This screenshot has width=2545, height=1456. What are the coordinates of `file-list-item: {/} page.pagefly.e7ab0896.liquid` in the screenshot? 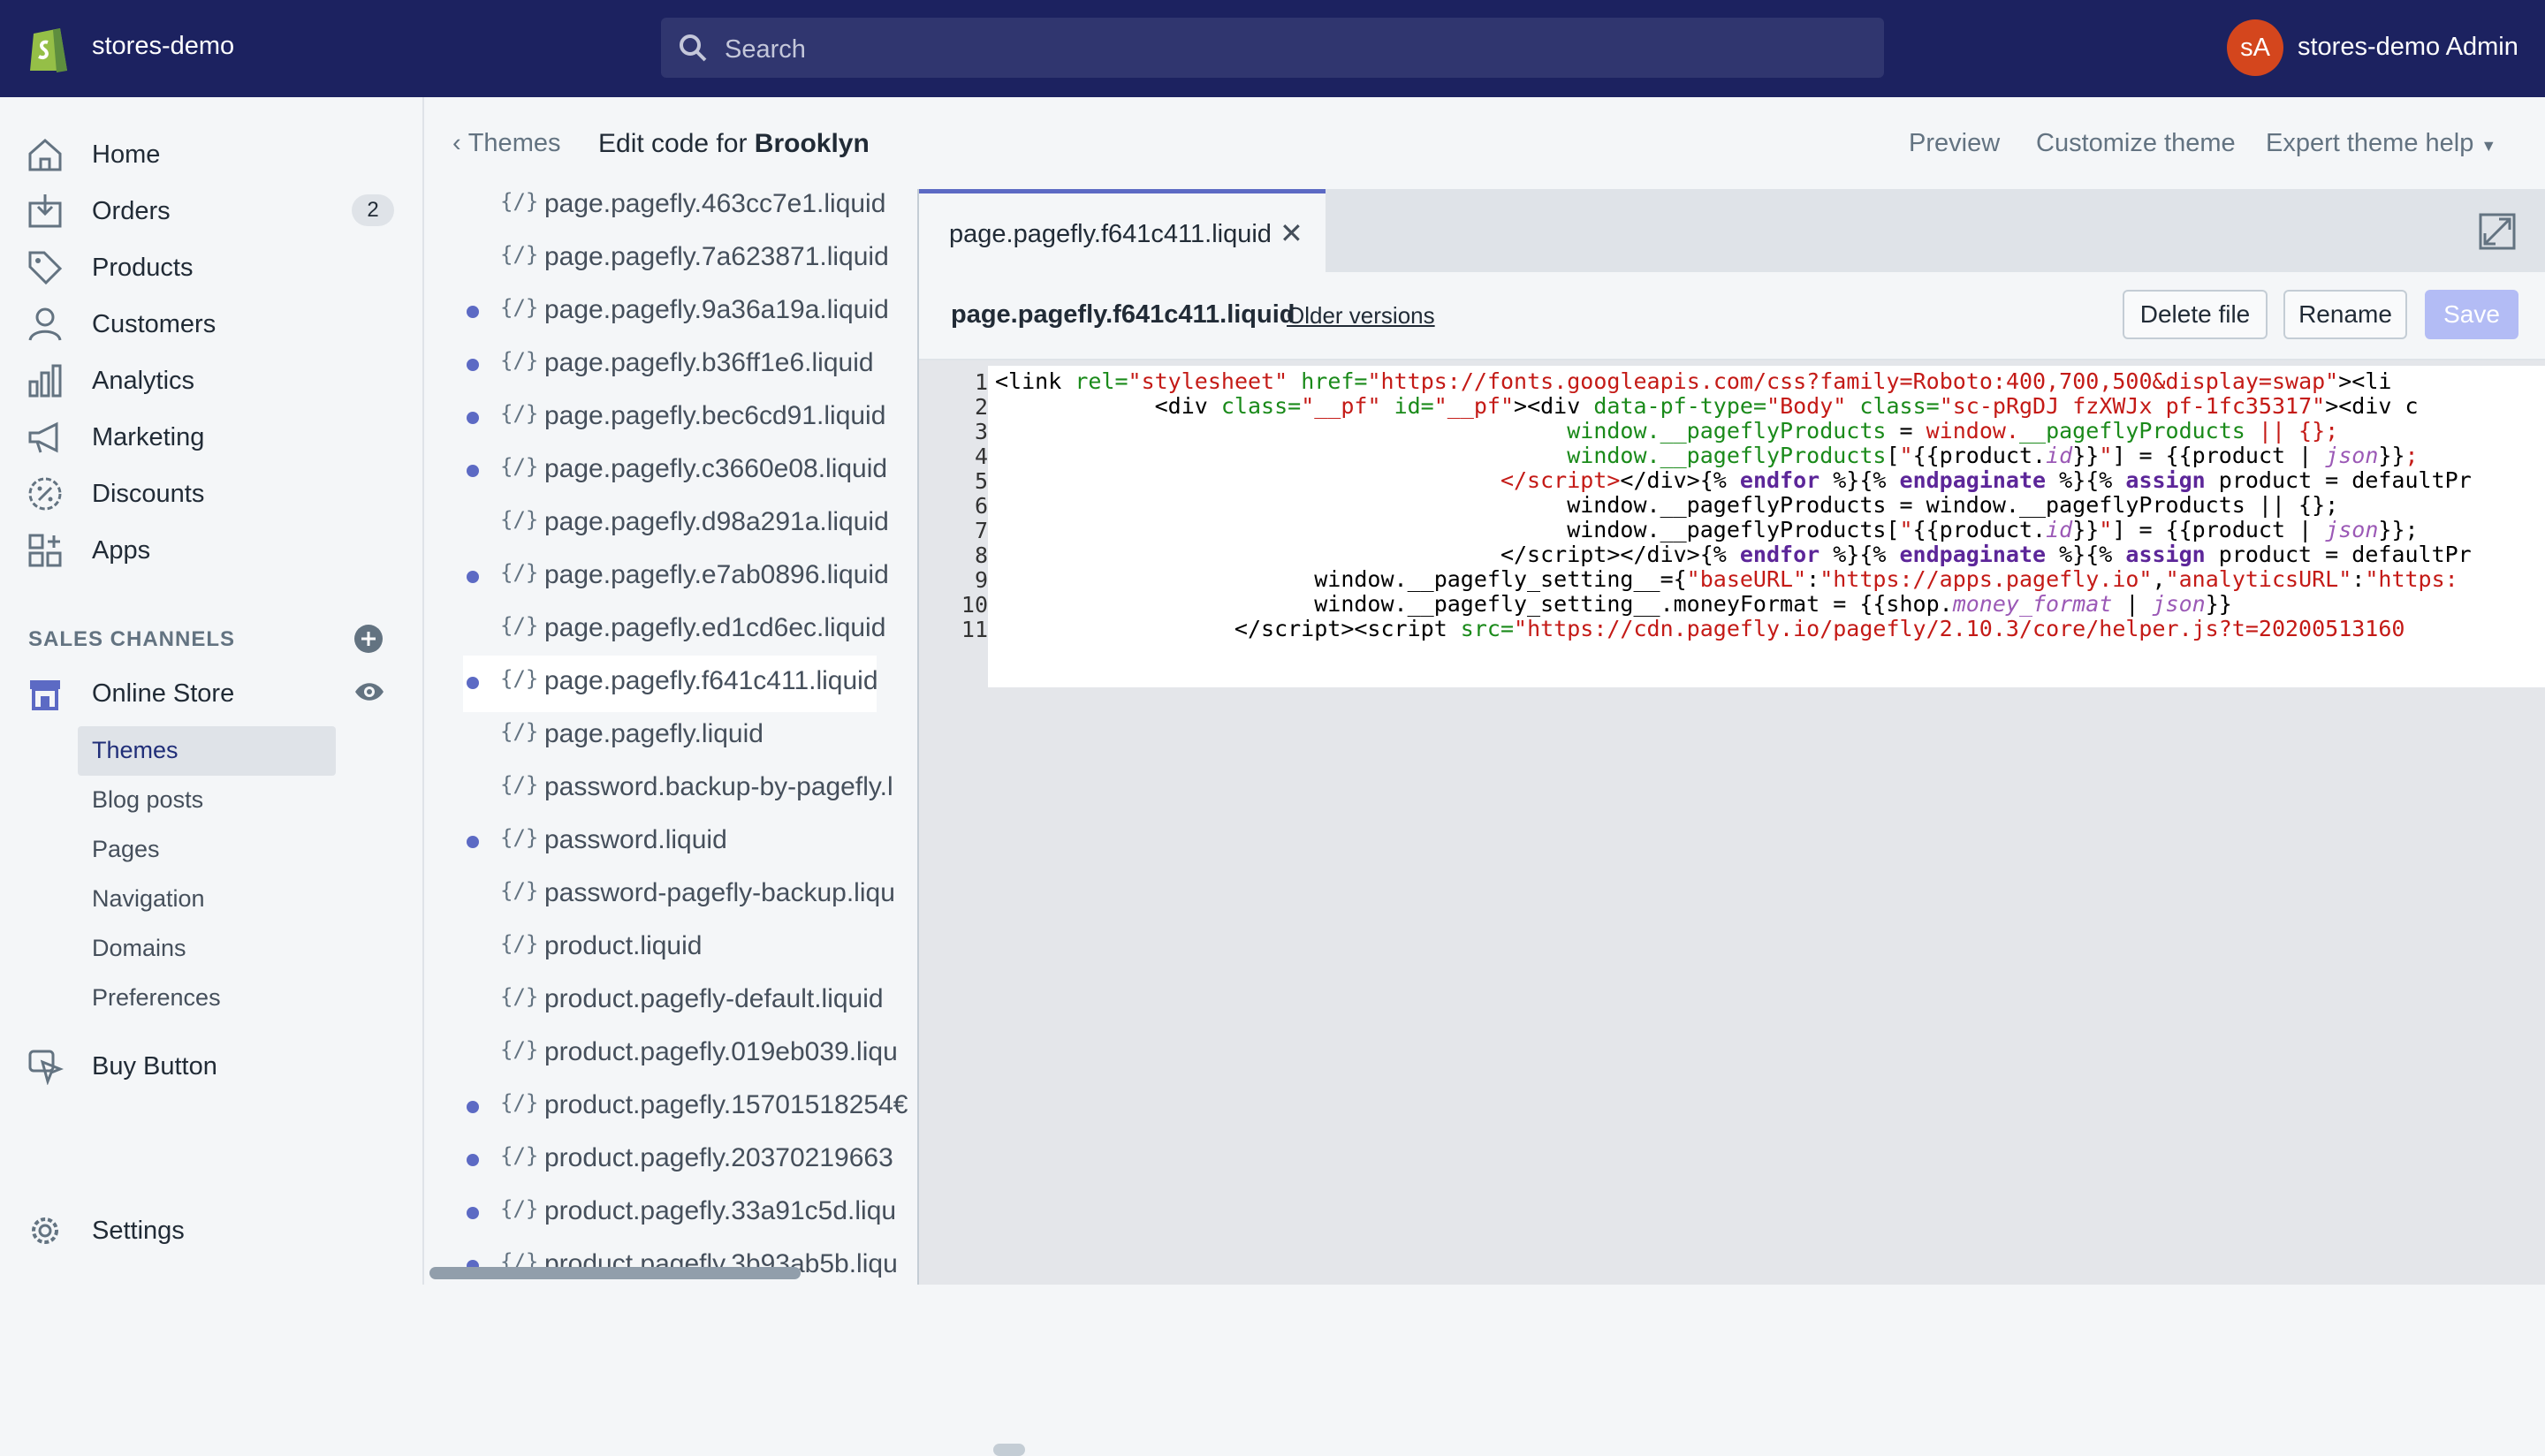 It's located at (657, 574).